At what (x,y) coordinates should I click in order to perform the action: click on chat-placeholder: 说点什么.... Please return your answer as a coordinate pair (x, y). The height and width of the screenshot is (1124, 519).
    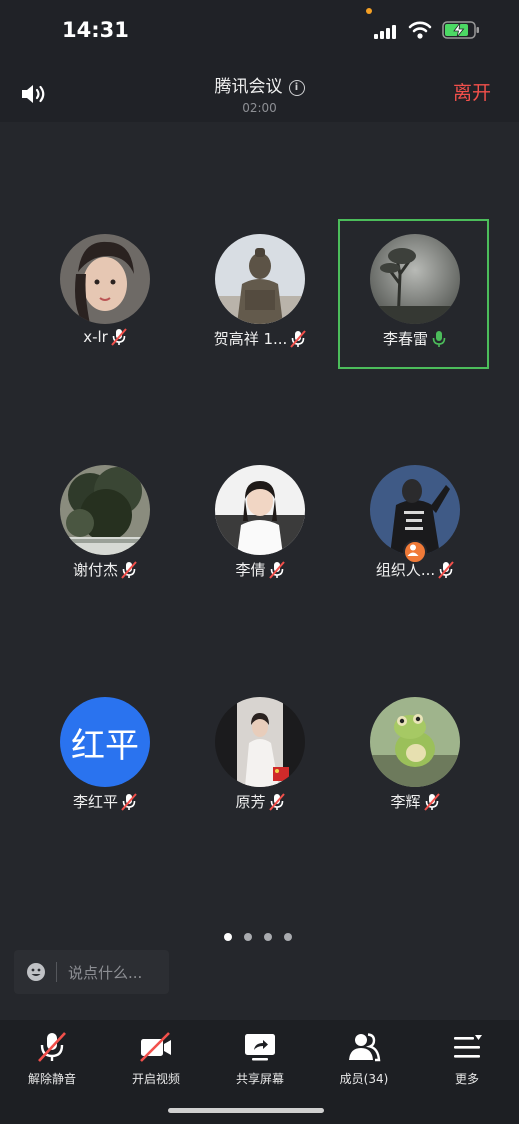
    Looking at the image, I should click on (105, 973).